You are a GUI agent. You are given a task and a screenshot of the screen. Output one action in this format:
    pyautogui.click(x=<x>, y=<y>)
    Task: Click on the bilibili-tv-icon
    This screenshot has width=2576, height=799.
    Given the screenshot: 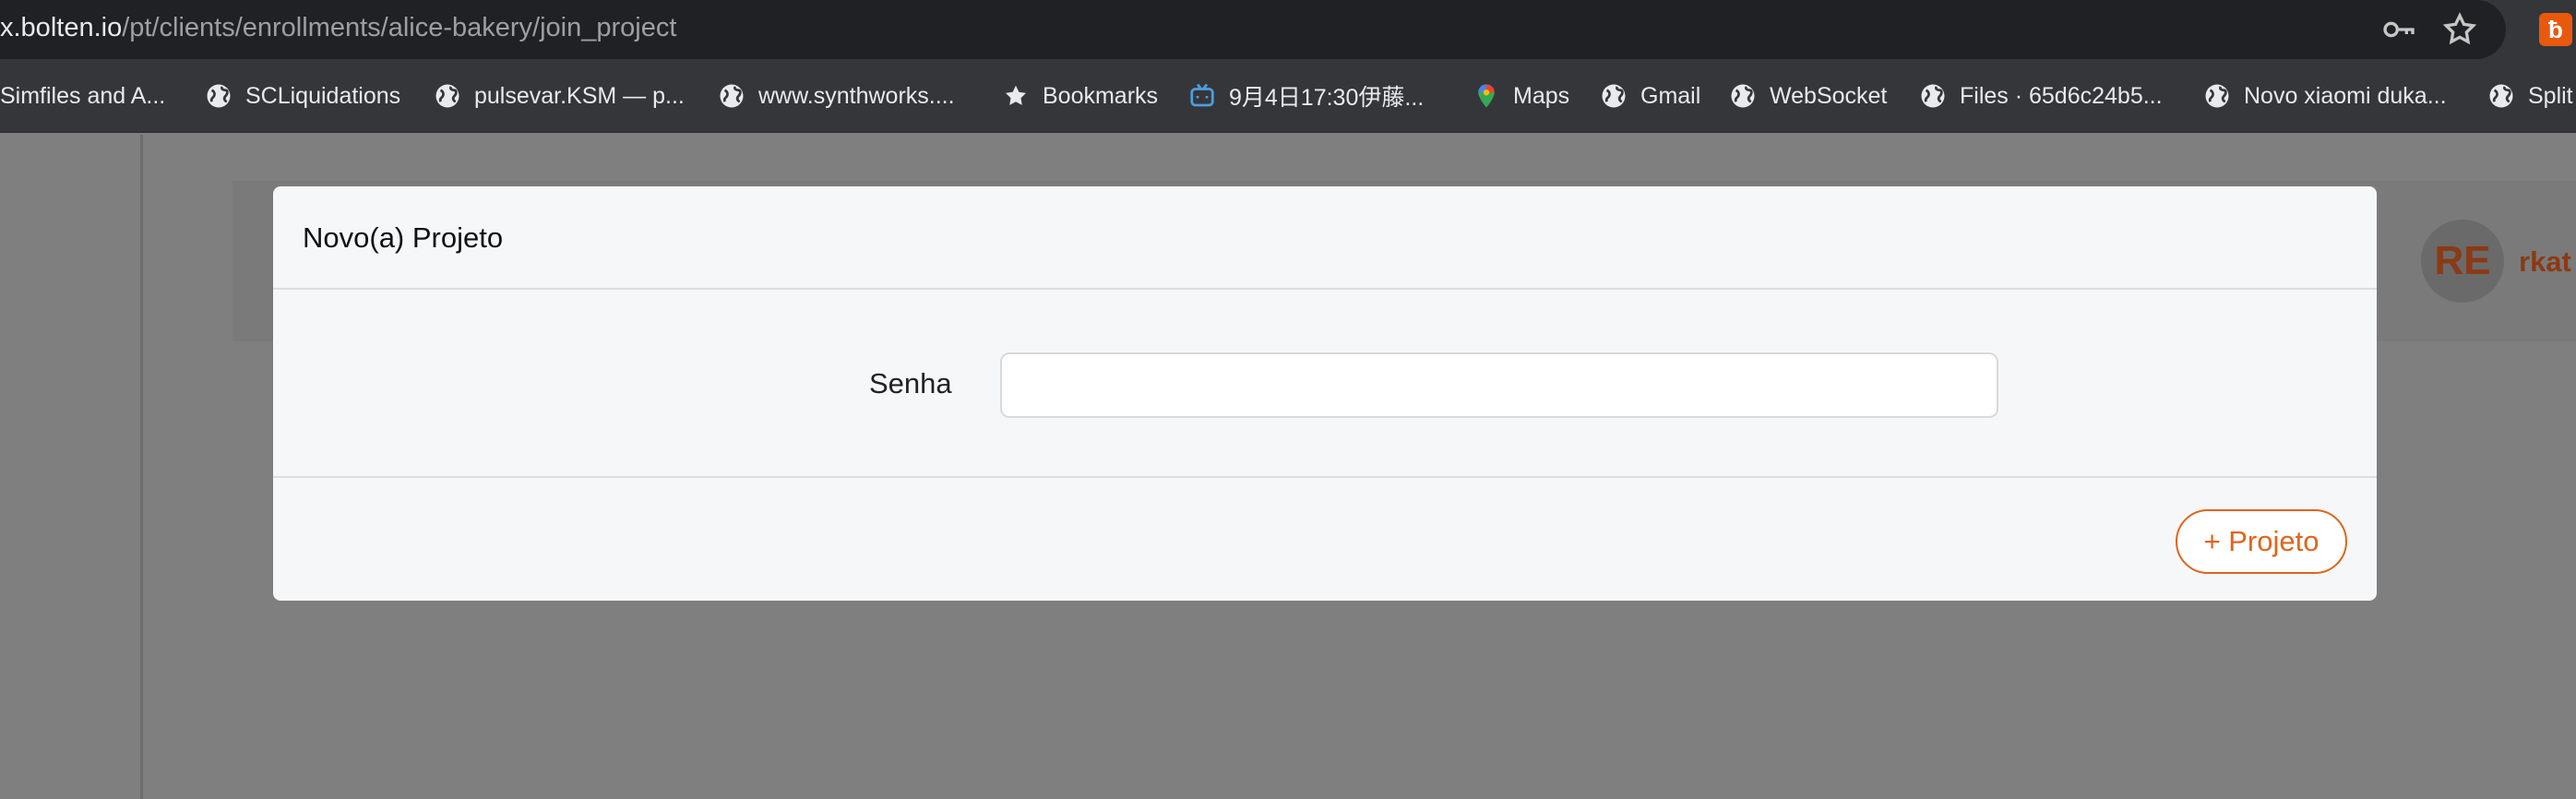 What is the action you would take?
    pyautogui.click(x=1202, y=95)
    